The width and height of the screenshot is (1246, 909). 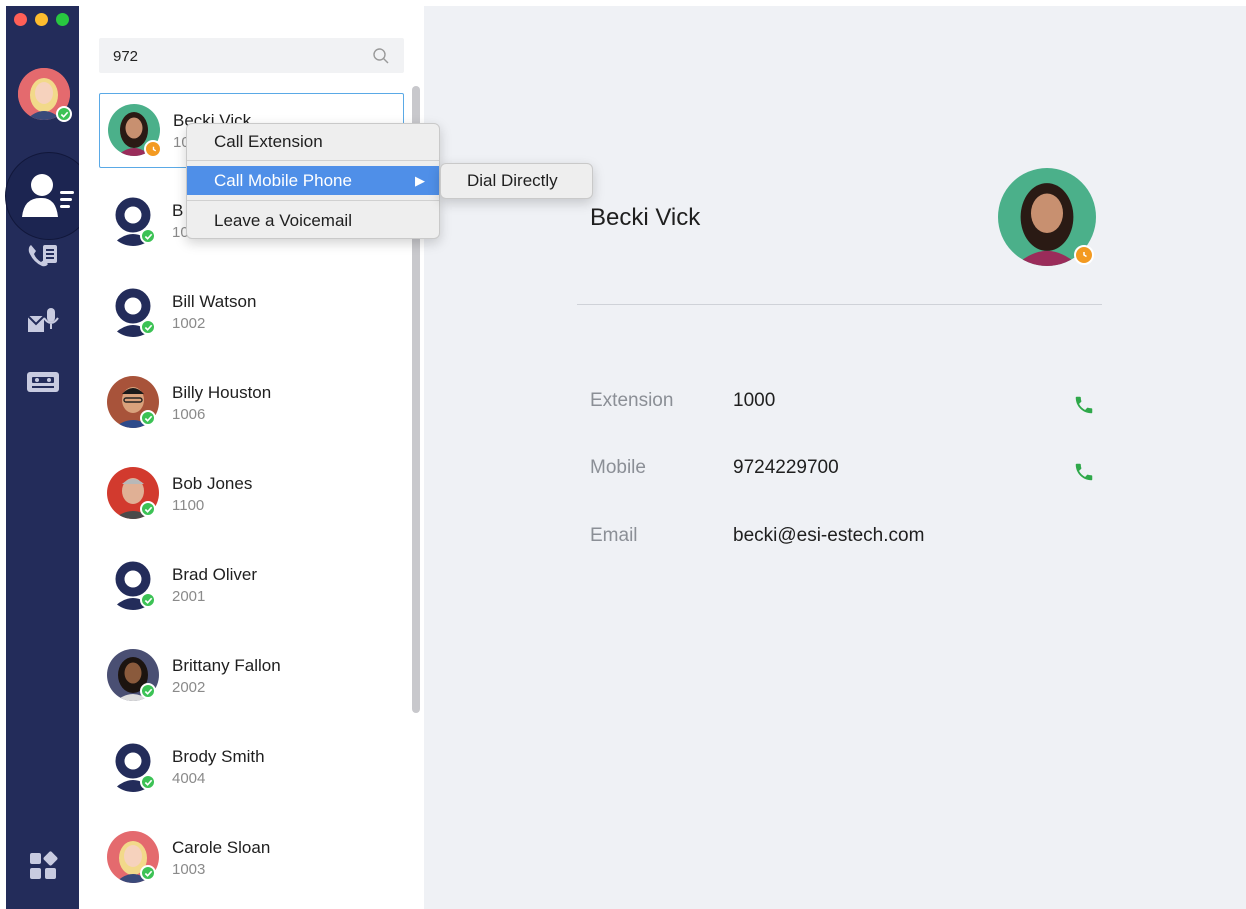 I want to click on contact-name: B, so click(x=178, y=210).